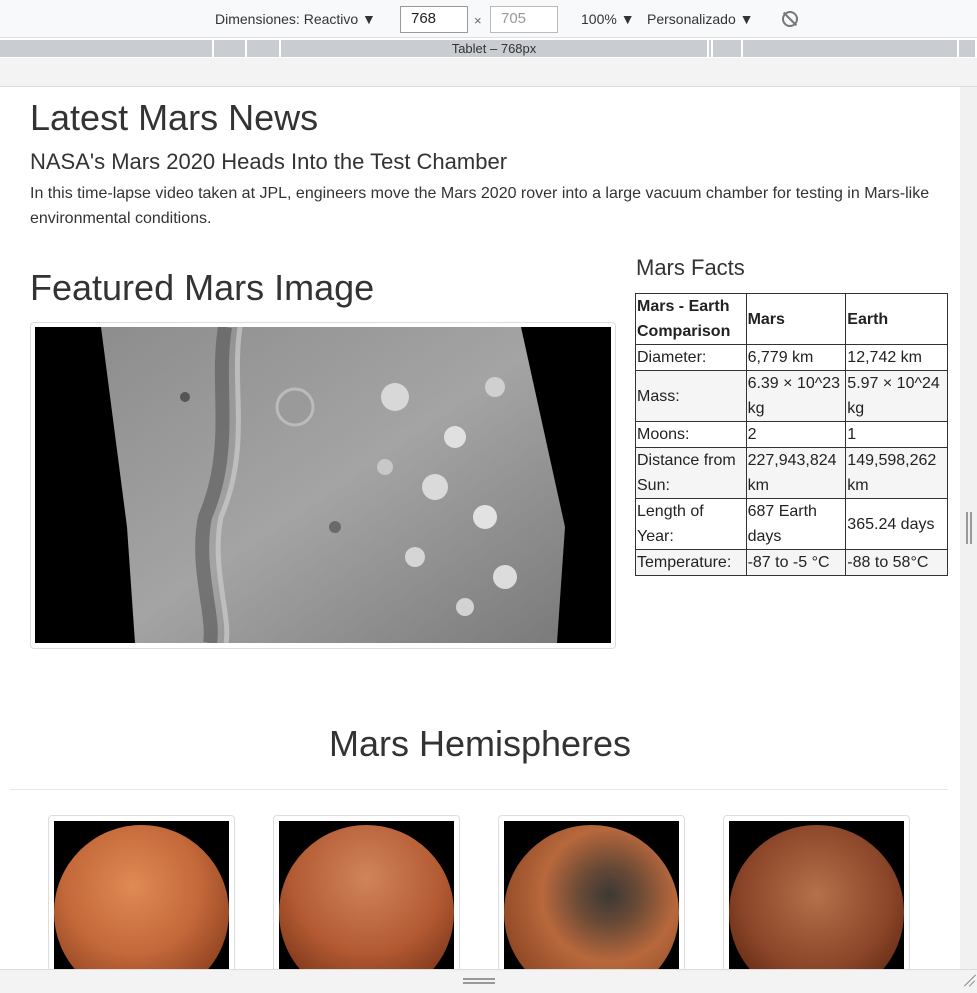 The width and height of the screenshot is (977, 993). What do you see at coordinates (691, 319) in the screenshot?
I see `facts-header-cell: Mars - Earth Comparison` at bounding box center [691, 319].